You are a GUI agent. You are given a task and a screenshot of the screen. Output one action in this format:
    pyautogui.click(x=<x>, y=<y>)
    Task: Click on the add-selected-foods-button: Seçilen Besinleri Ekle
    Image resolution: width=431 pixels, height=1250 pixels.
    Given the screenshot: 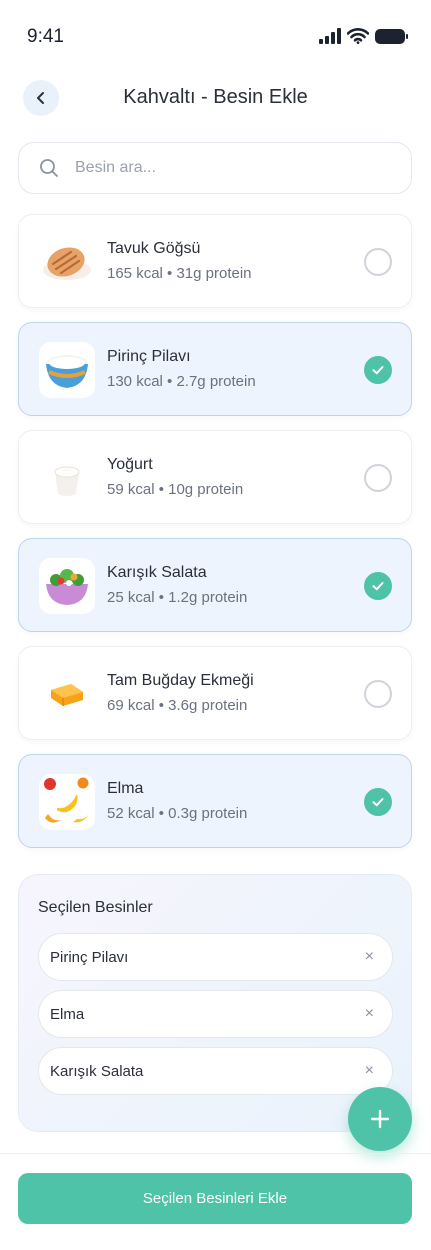 What is the action you would take?
    pyautogui.click(x=215, y=1198)
    